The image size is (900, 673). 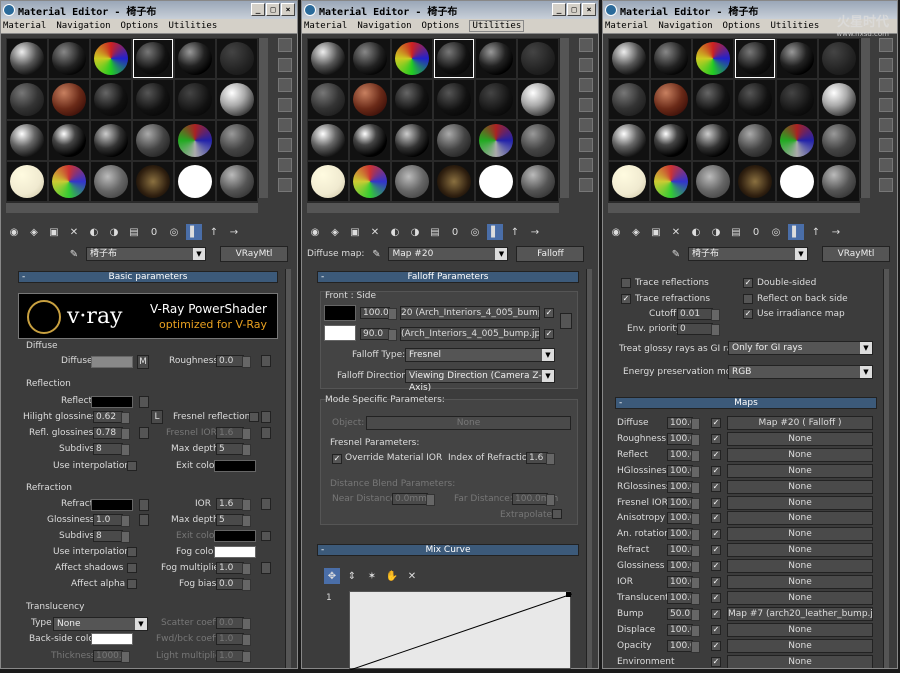 I want to click on trace-reflections-checkbox, so click(x=626, y=283).